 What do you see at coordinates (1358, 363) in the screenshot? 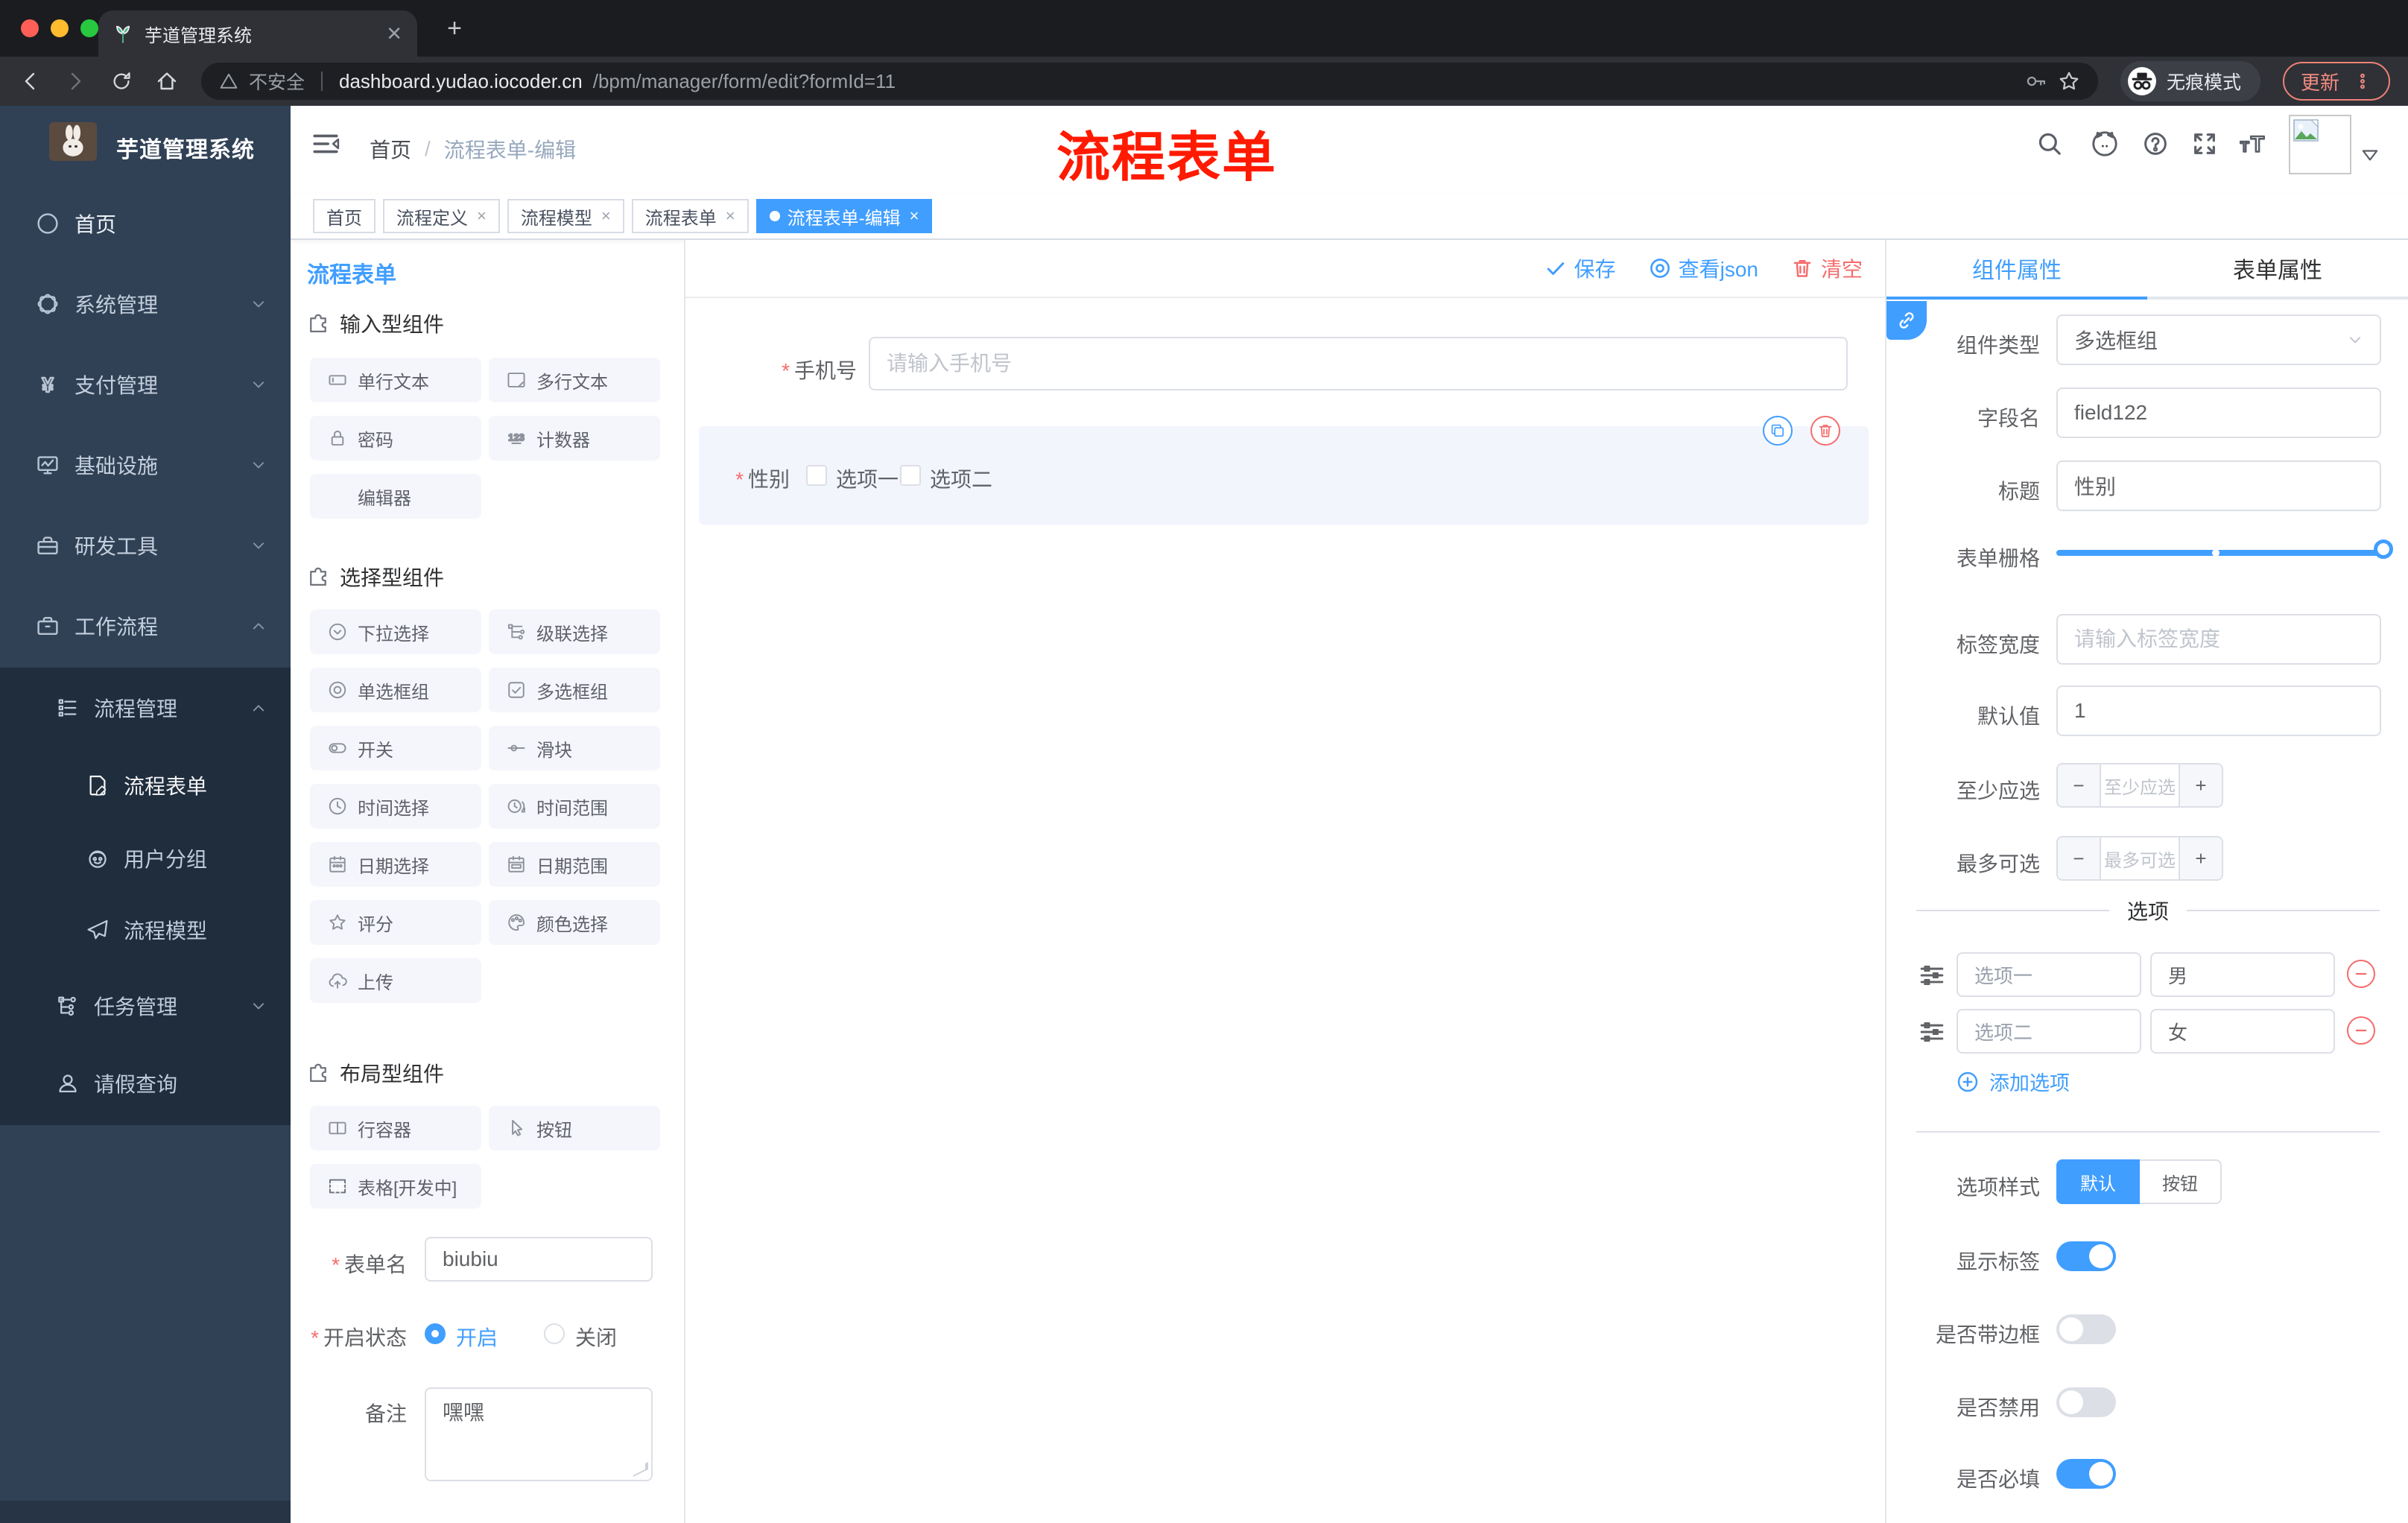
I see `phone-field-input` at bounding box center [1358, 363].